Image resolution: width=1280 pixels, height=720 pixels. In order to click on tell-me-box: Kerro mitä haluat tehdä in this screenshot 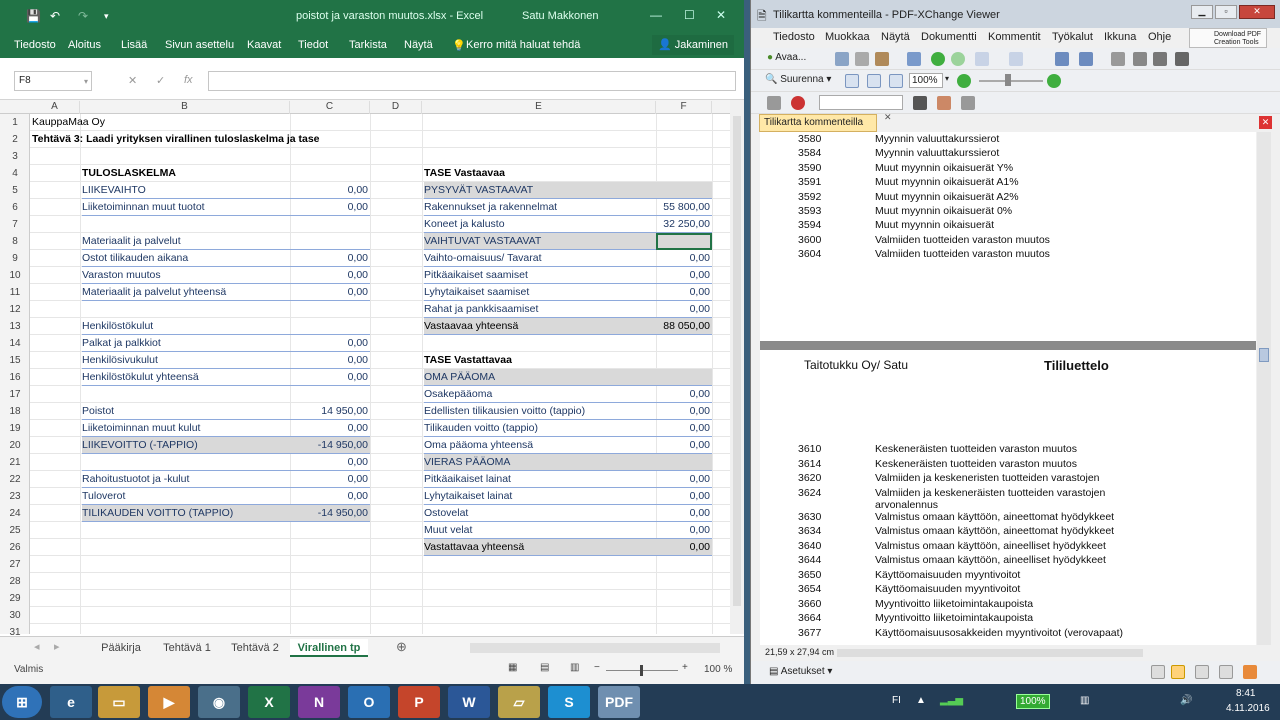, I will do `click(523, 45)`.